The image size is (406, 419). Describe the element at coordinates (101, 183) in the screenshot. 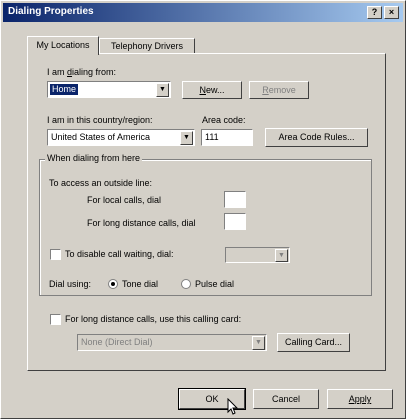

I see `outside-line-label: To access an outside line:` at that location.